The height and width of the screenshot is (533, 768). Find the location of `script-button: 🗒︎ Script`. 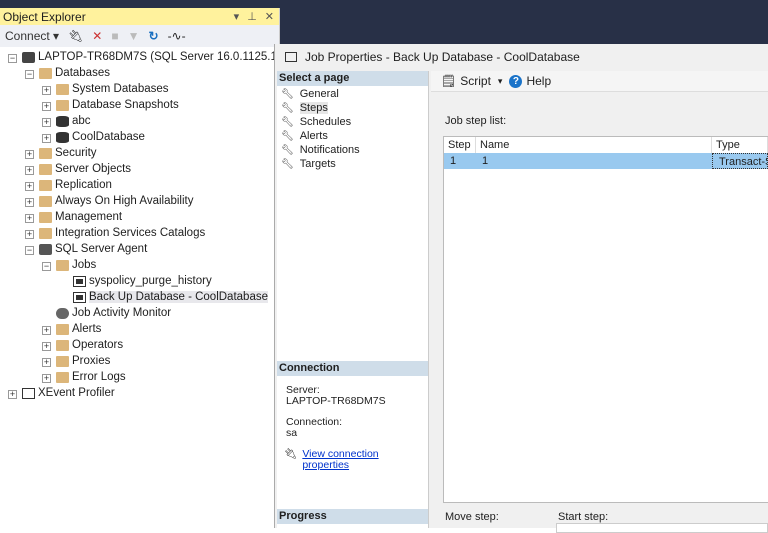

script-button: 🗒︎ Script is located at coordinates (466, 81).